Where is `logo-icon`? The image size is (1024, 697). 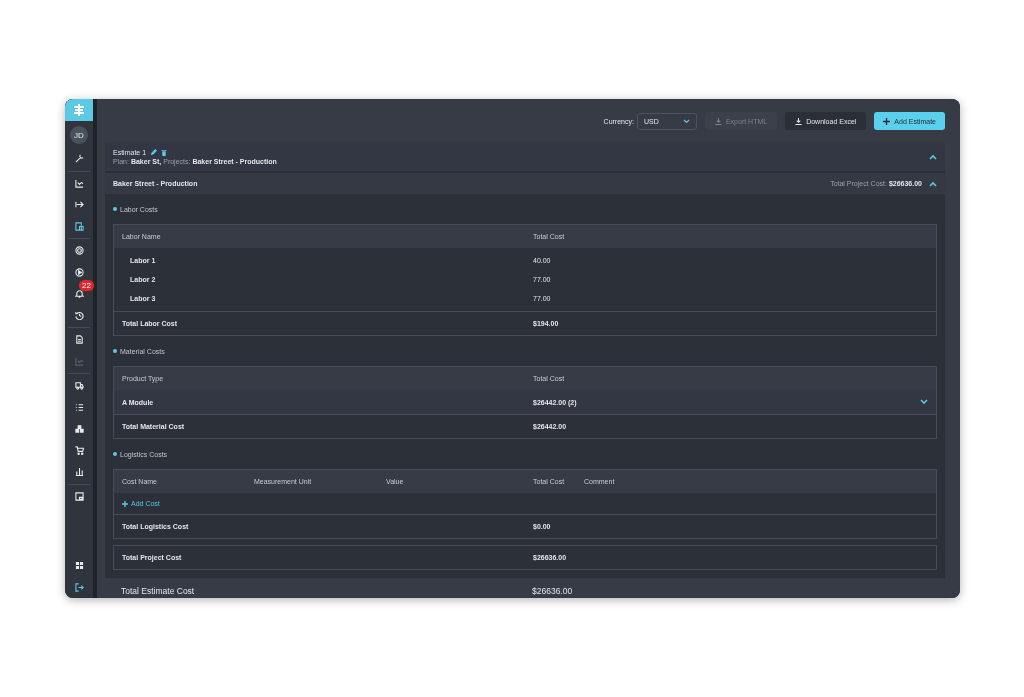
logo-icon is located at coordinates (79, 110).